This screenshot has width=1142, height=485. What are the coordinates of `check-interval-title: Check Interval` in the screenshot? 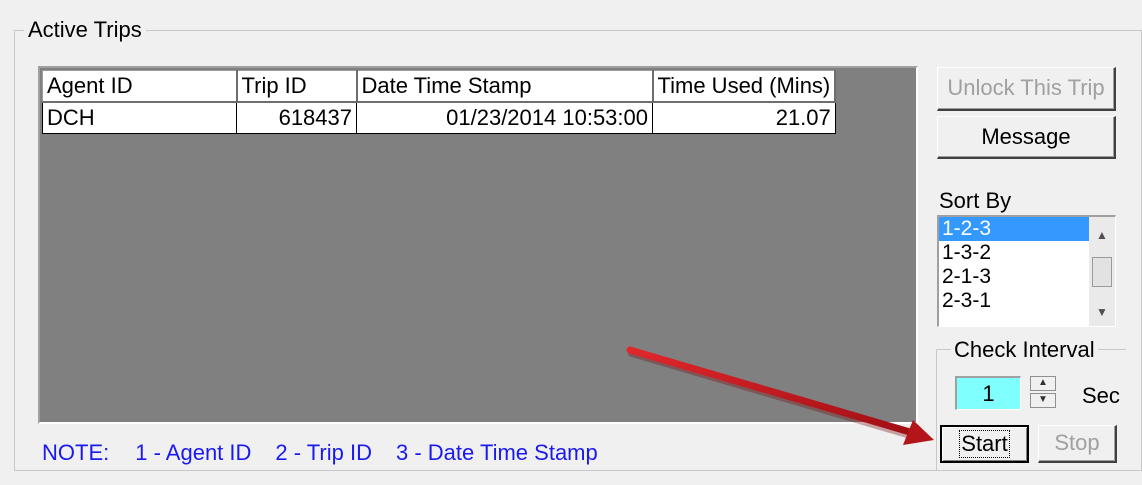 It's located at (1024, 350).